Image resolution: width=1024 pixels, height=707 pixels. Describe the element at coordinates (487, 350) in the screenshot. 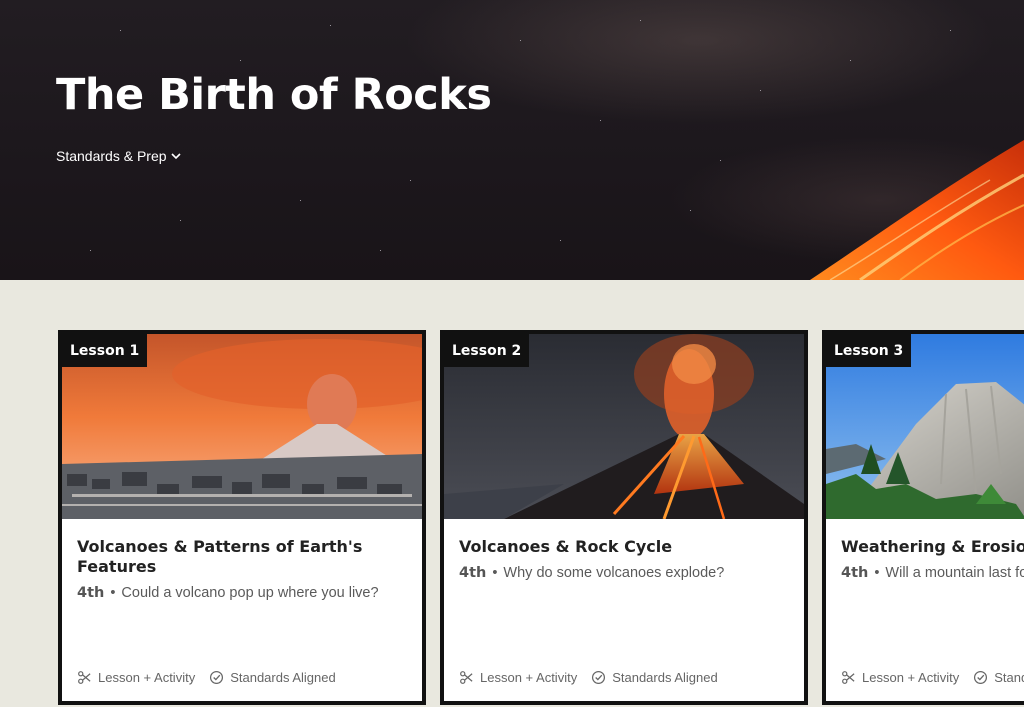

I see `lesson-number-tag: Lesson 2` at that location.